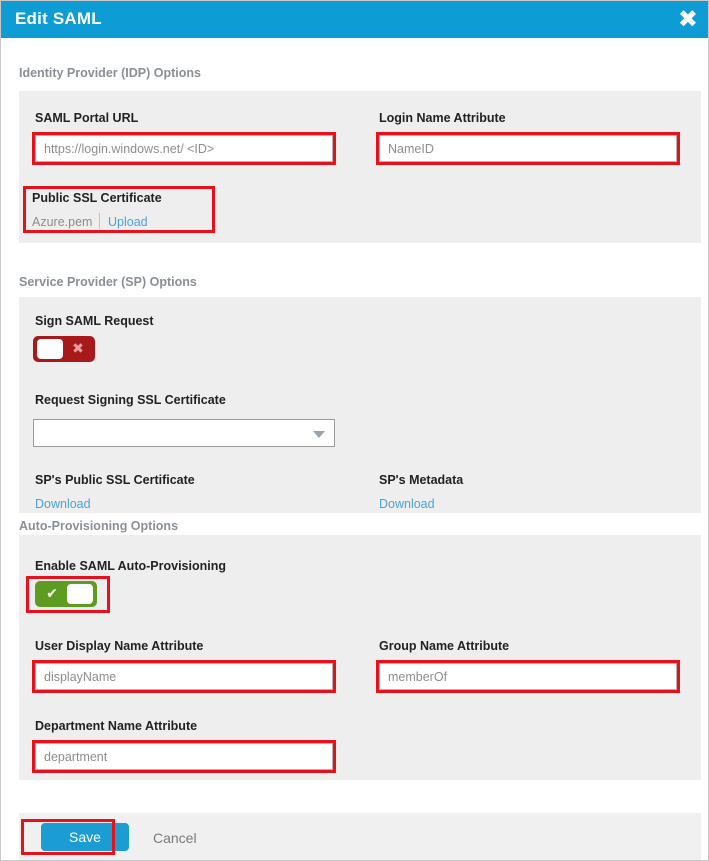 This screenshot has height=861, width=709. What do you see at coordinates (407, 504) in the screenshot?
I see `sp-metadata-download-link: Download` at bounding box center [407, 504].